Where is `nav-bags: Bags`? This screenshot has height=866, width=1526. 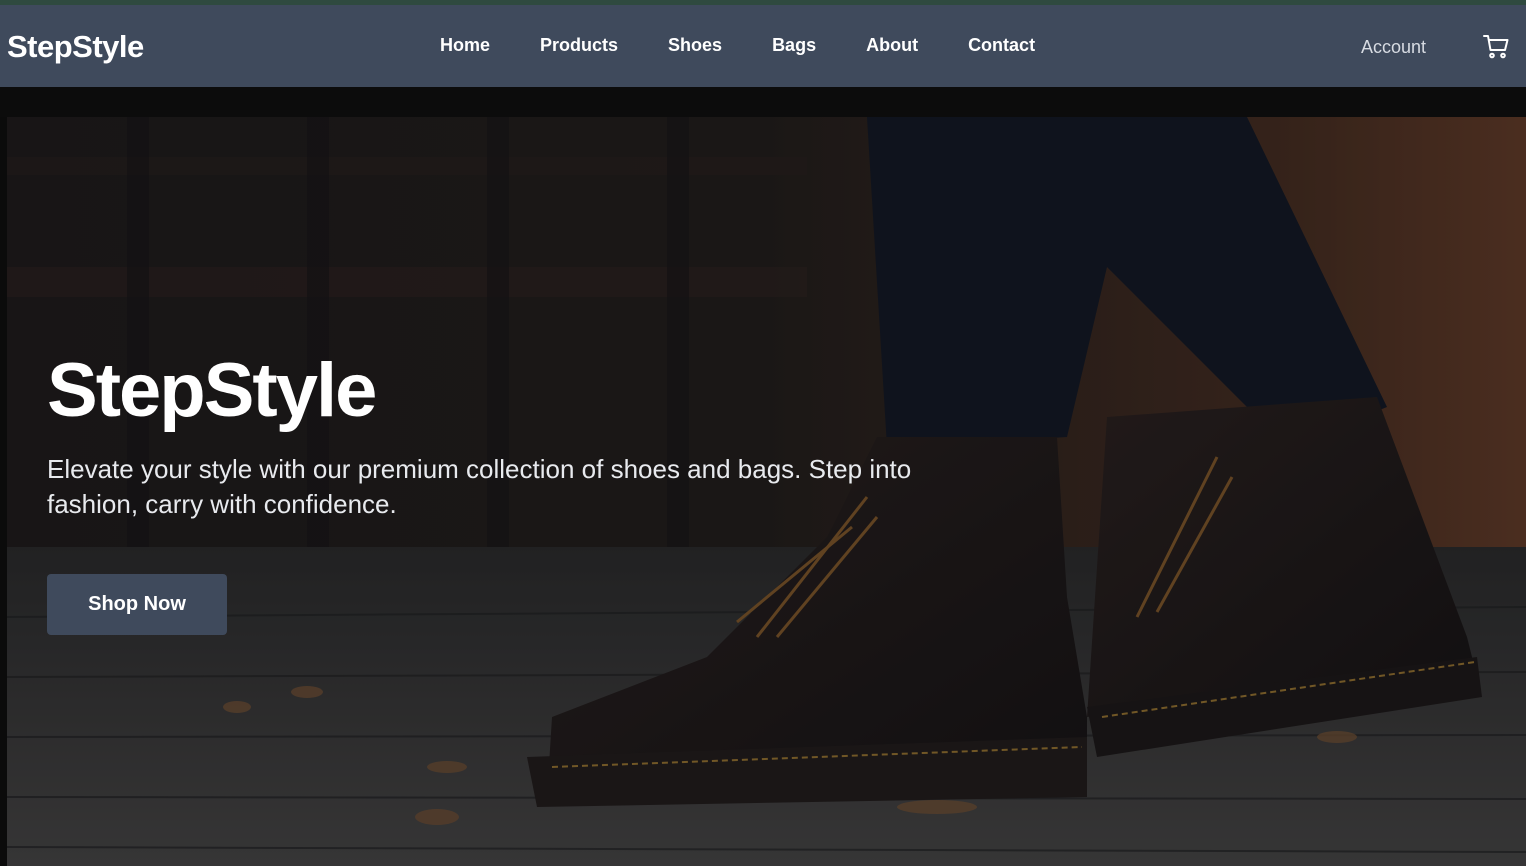
nav-bags: Bags is located at coordinates (794, 45).